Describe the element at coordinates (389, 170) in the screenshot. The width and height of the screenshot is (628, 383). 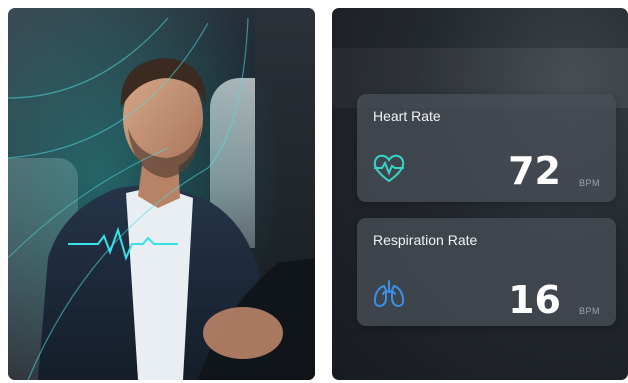
I see `heart-pulse-icon` at that location.